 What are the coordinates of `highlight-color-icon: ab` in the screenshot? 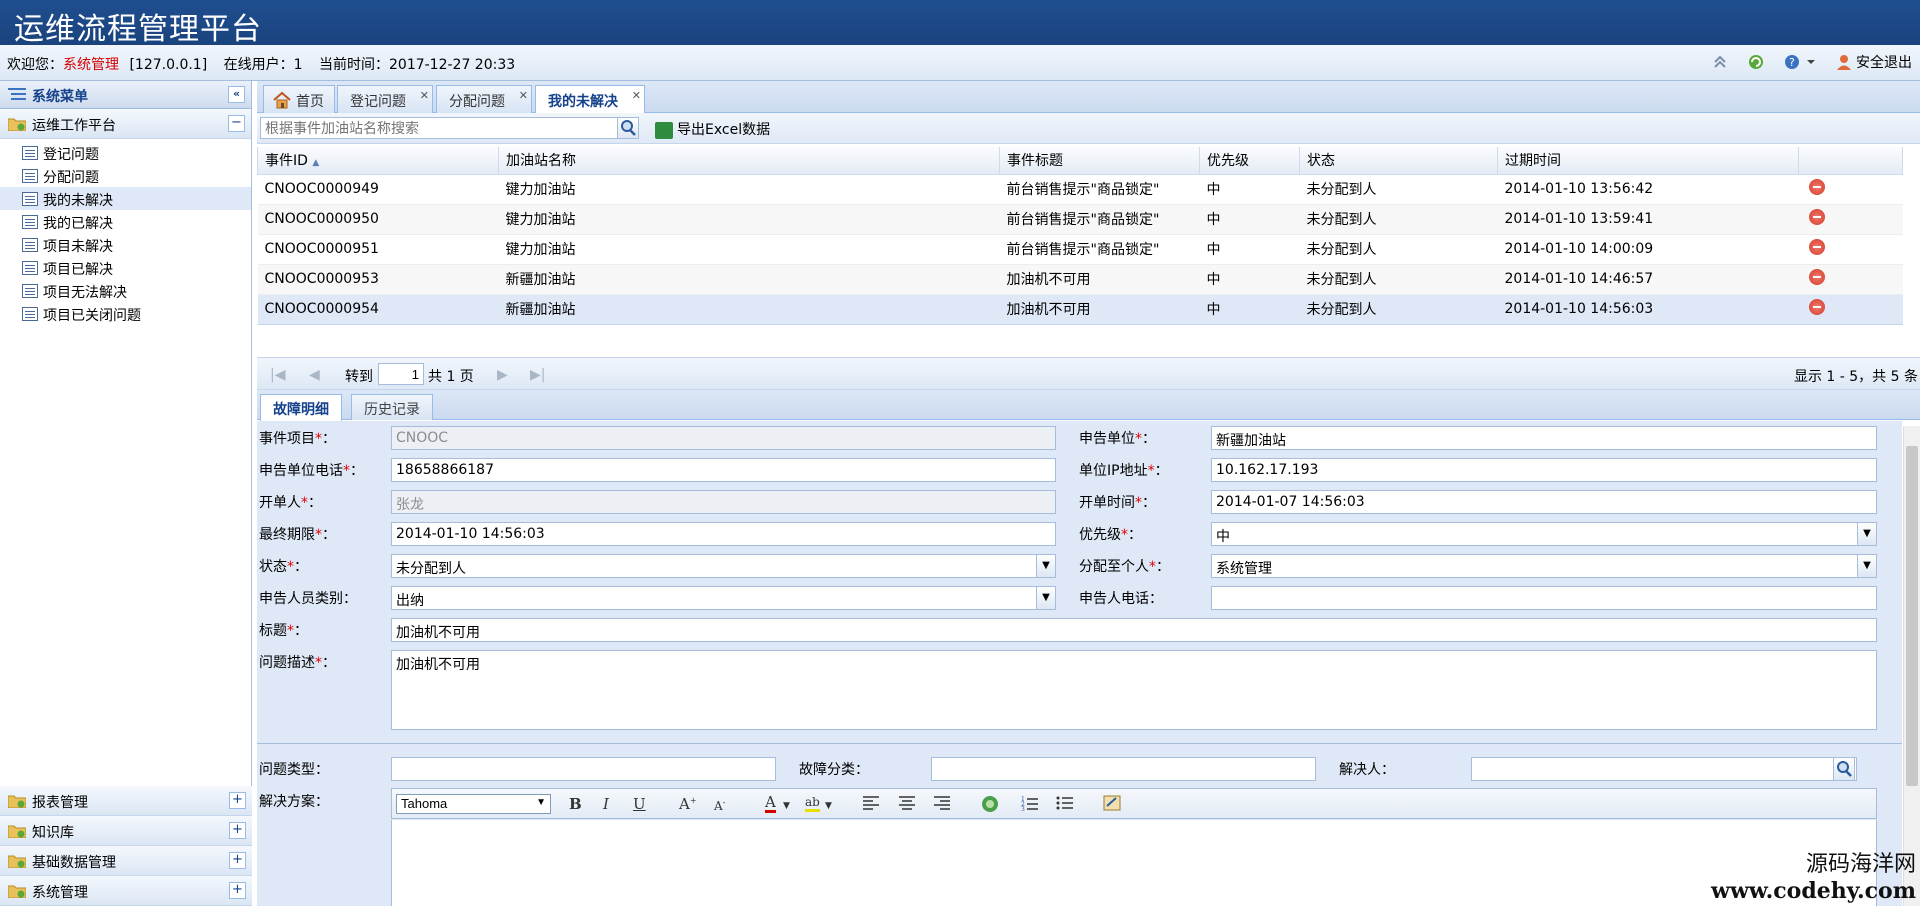 It's located at (812, 803).